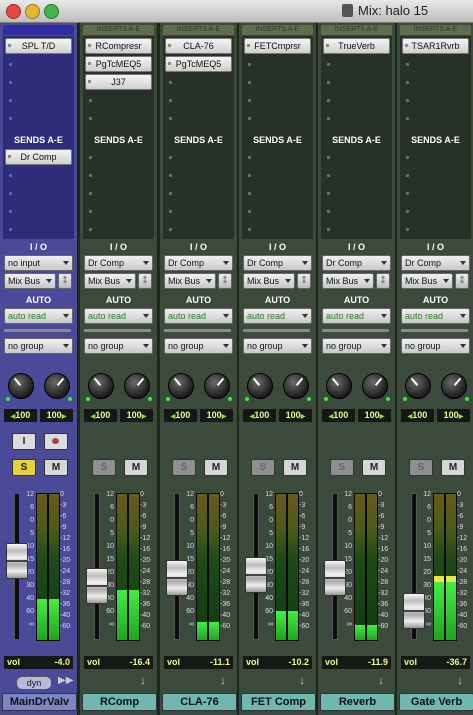  I want to click on minimize-window-button, so click(32, 11).